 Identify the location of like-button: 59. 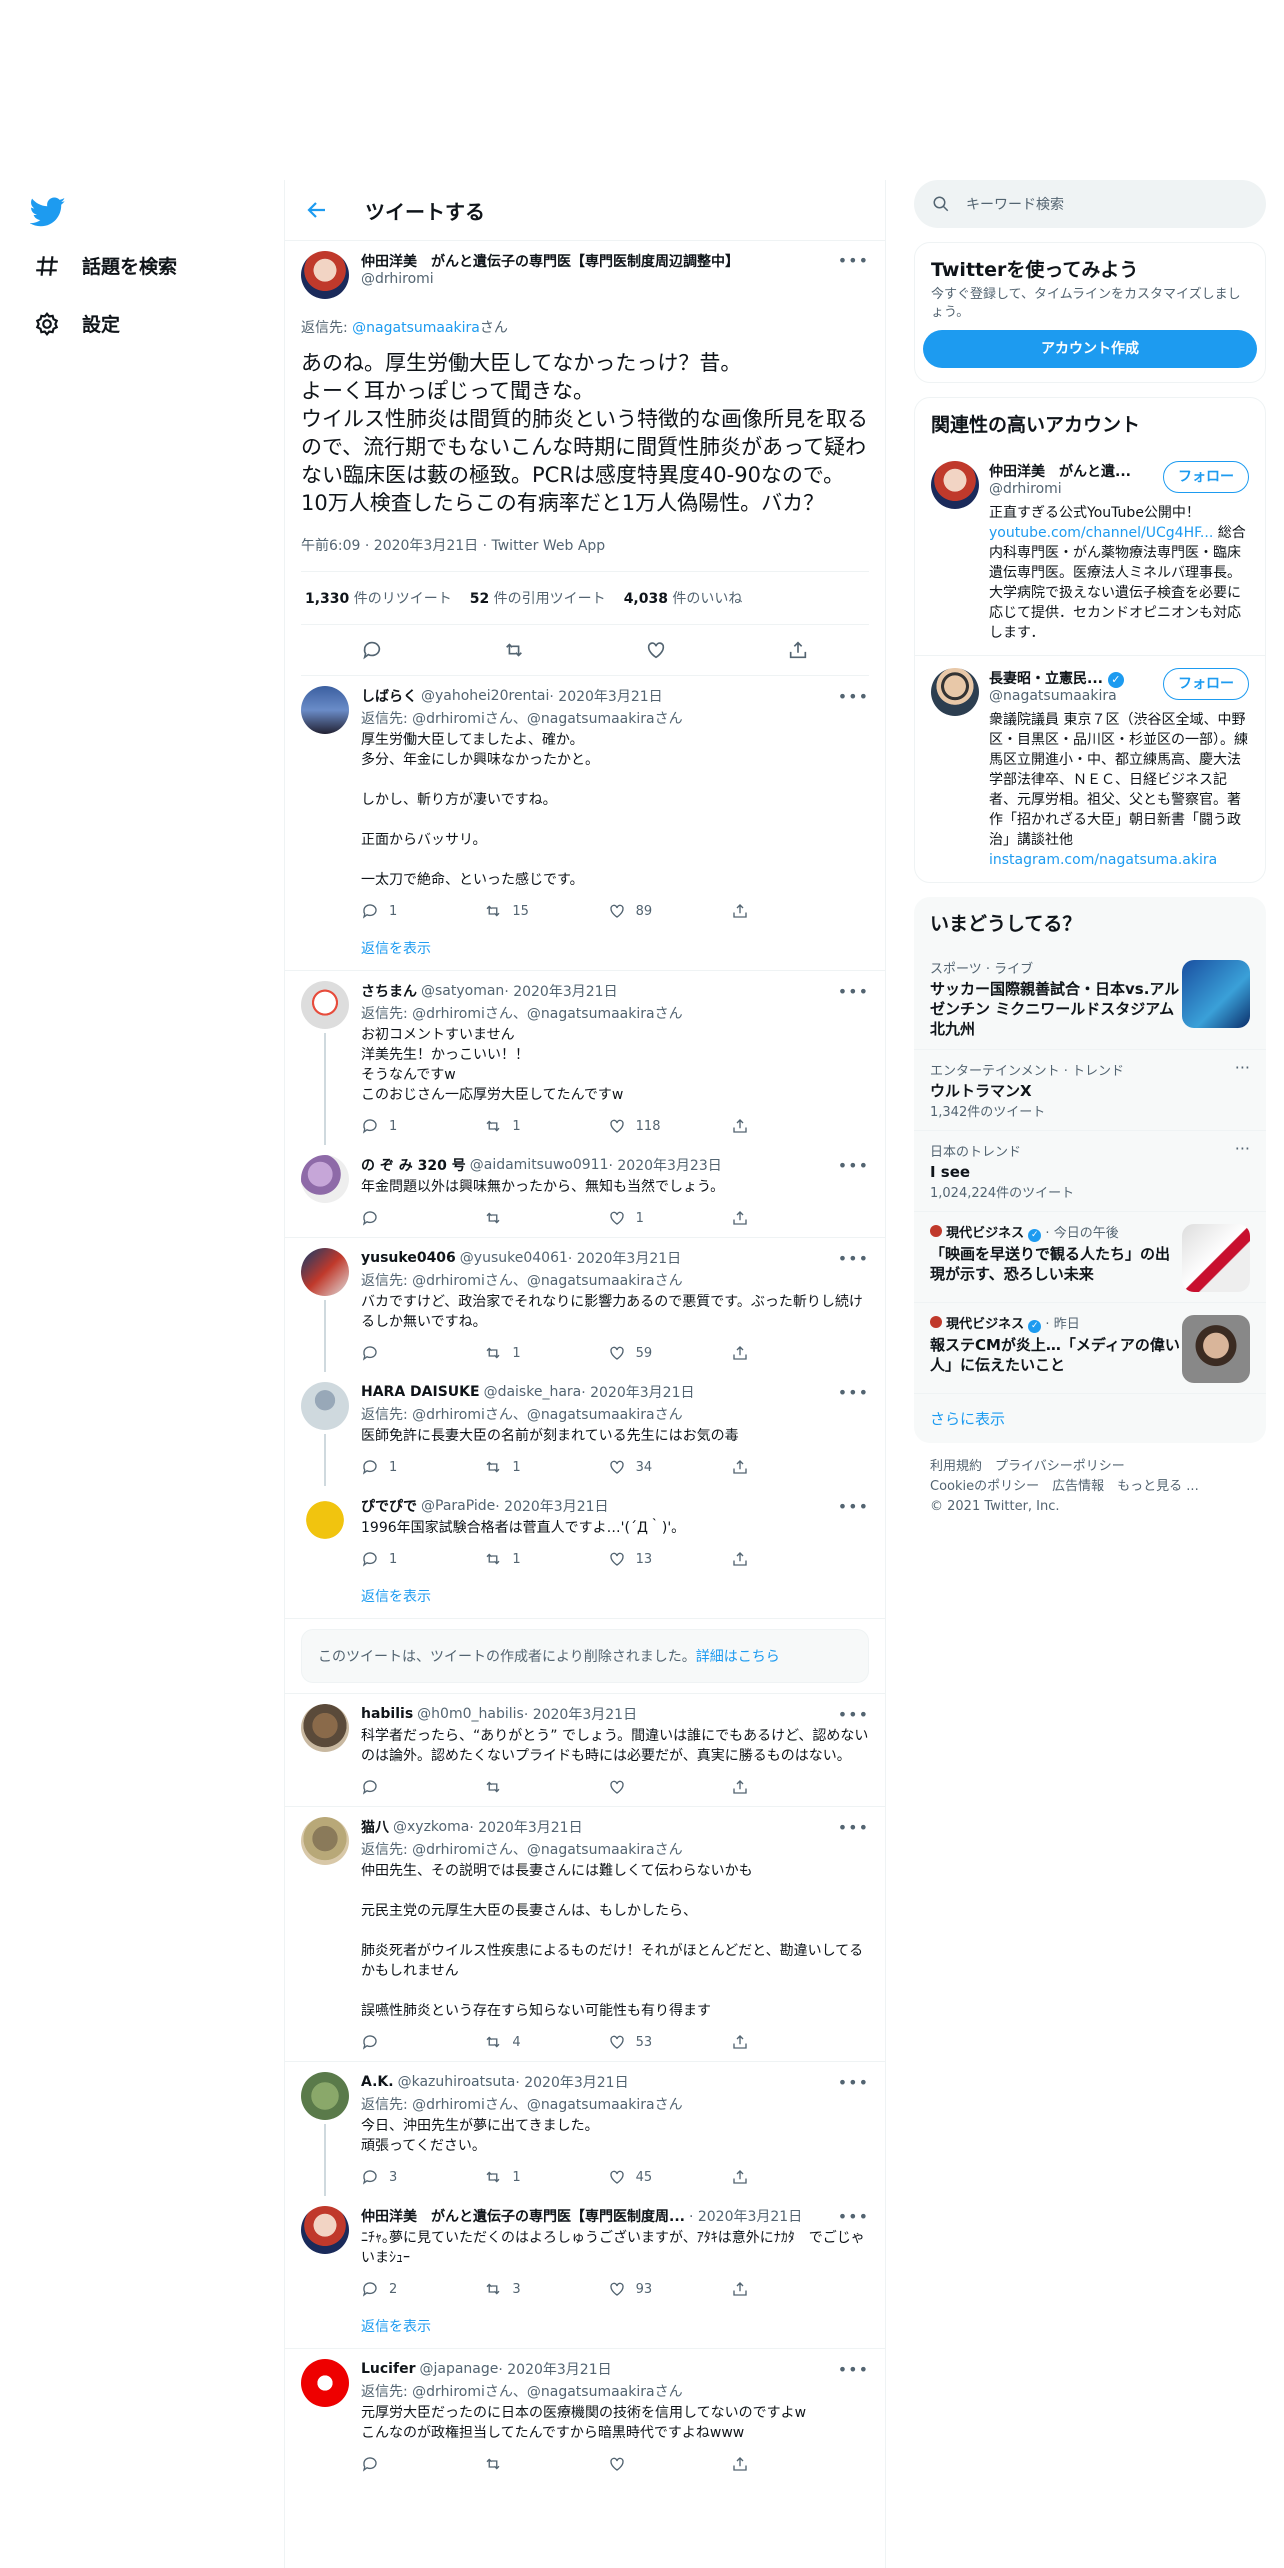
(638, 1353).